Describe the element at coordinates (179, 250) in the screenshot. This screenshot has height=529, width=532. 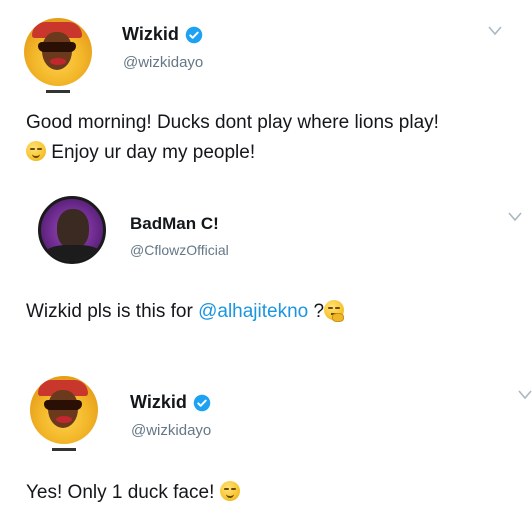
I see `handle: @CflowzOfficial` at that location.